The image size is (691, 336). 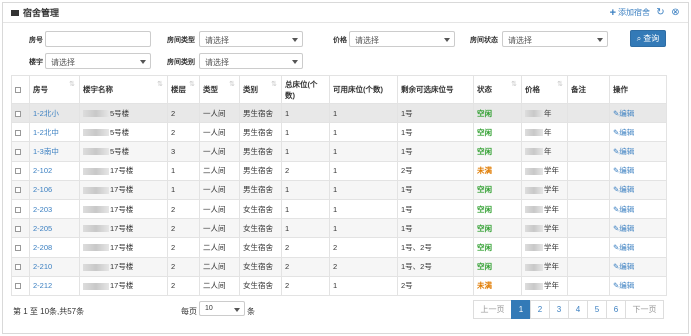 What do you see at coordinates (339, 247) in the screenshot?
I see `table-row: 2-208 17号楼 2 二人间 女生宿舍 2 2 1号、2号 空闲 学年 ✎编辑` at bounding box center [339, 247].